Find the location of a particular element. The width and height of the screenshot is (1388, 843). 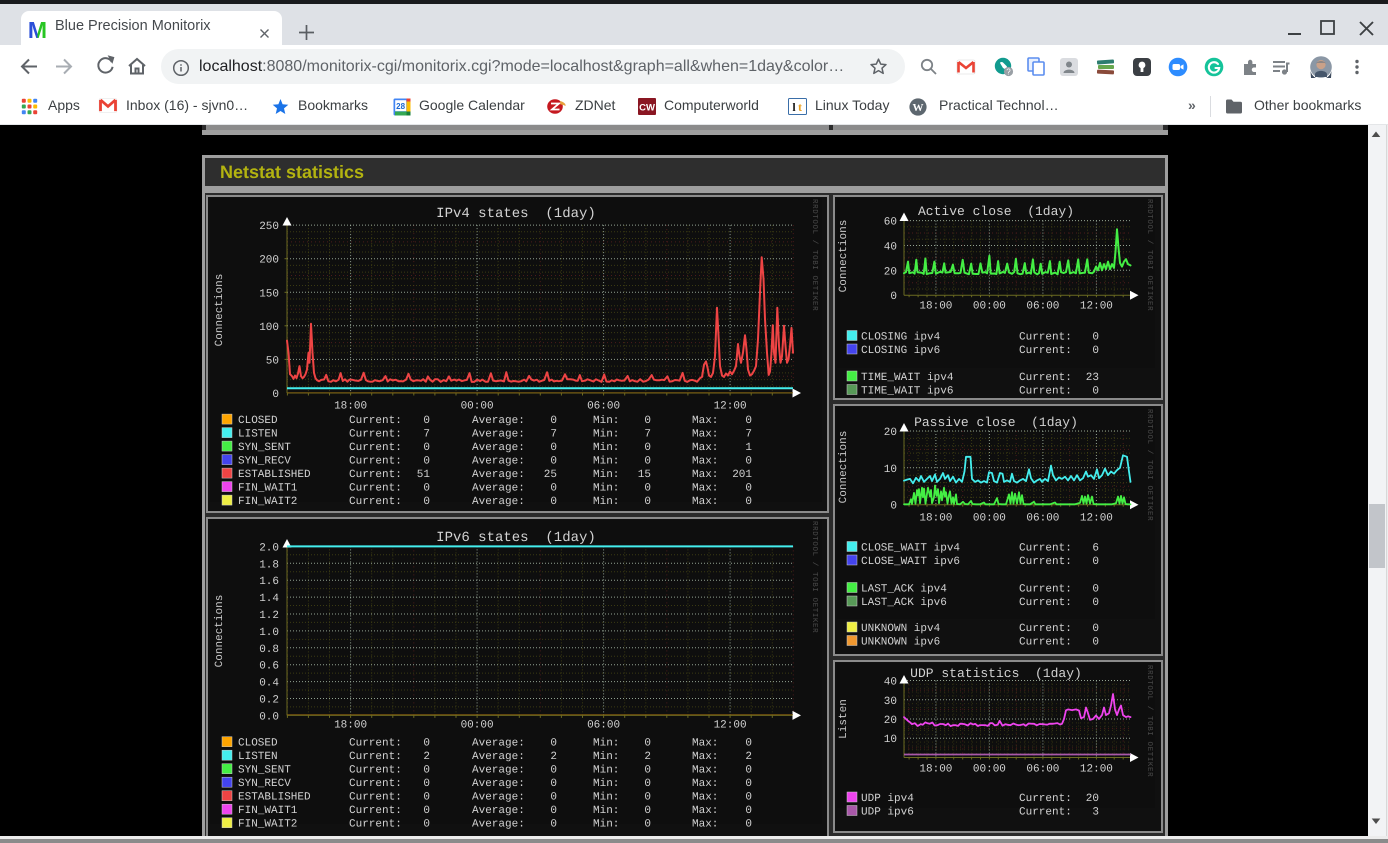

svg-text: Listen is located at coordinates (844, 719).